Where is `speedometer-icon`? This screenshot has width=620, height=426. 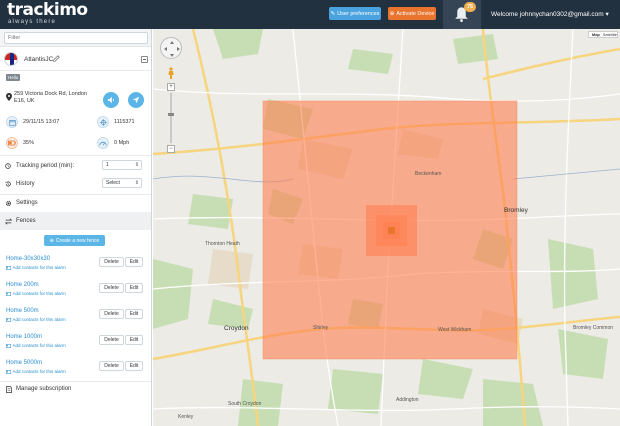
speedometer-icon is located at coordinates (103, 143).